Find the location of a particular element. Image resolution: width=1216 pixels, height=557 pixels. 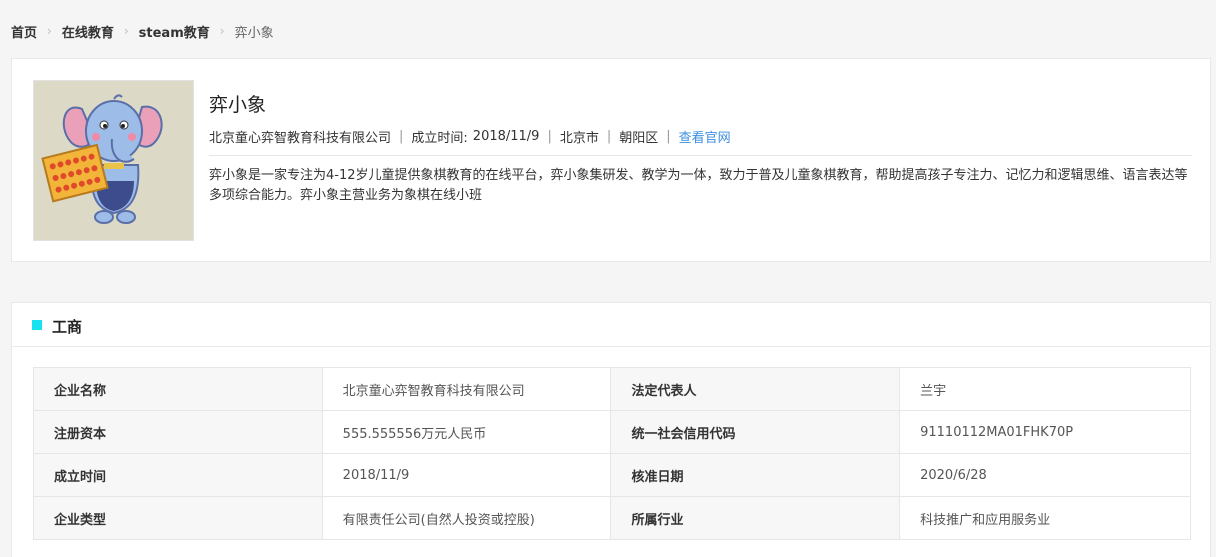

elephant-mascot-icon is located at coordinates (102, 159).